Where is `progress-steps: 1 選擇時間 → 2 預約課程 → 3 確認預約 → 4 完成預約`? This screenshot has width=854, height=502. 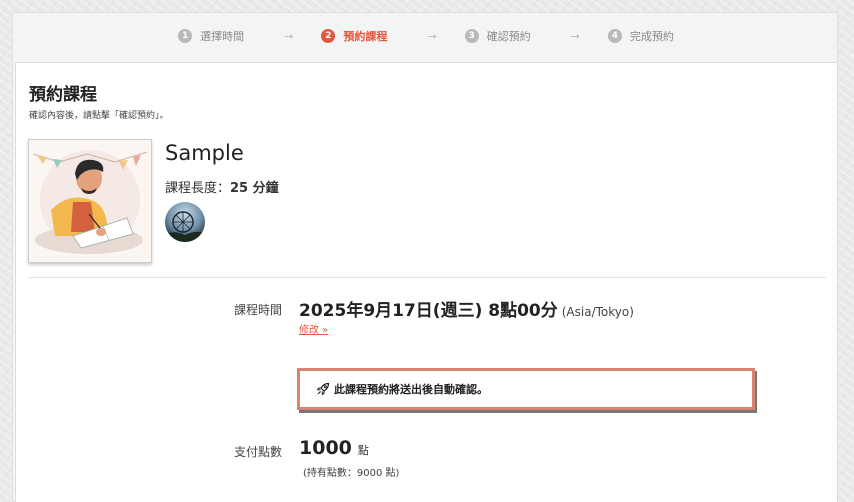
progress-steps: 1 選擇時間 → 2 預約課程 → 3 確認預約 → 4 完成預約 is located at coordinates (426, 36).